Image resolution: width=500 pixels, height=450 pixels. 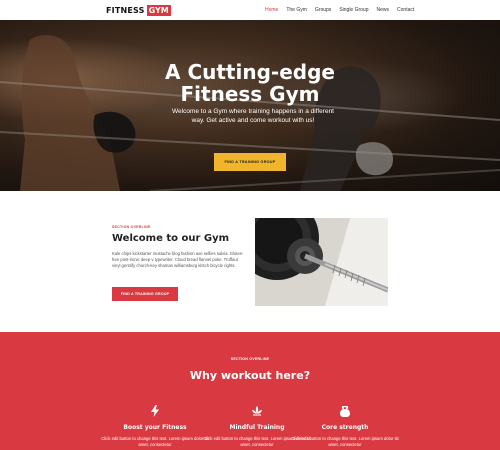 What do you see at coordinates (250, 72) in the screenshot?
I see `hero-title-line-1: A Cutting-edge` at bounding box center [250, 72].